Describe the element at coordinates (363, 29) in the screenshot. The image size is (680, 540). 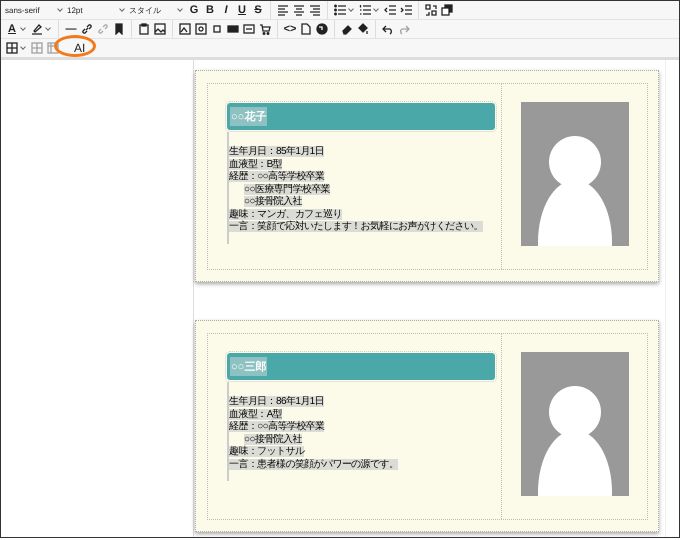
I see `paint-icon` at that location.